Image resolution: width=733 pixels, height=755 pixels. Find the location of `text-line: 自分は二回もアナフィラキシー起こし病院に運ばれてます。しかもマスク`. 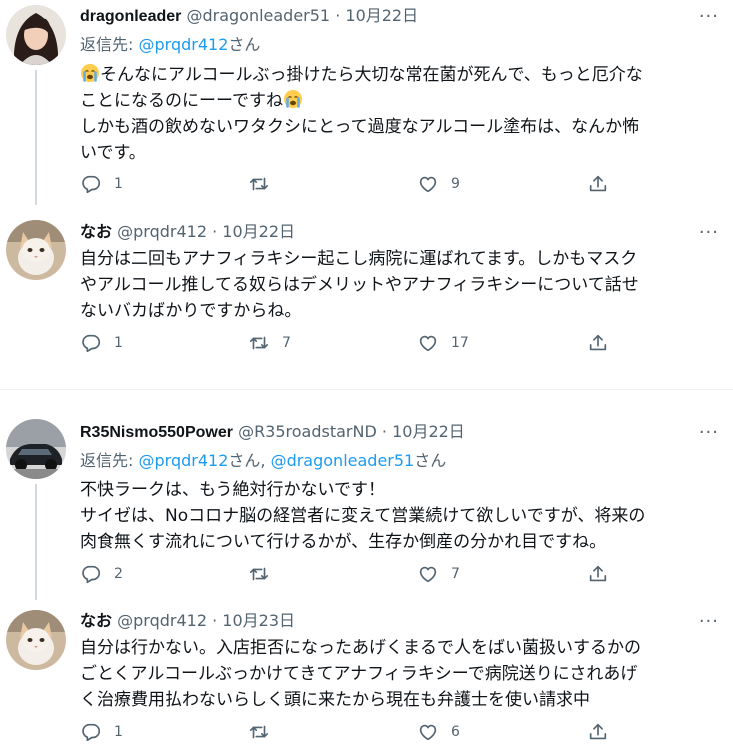

text-line: 自分は二回もアナフィラキシー起こし病院に運ばれてます。しかもマスク is located at coordinates (359, 259).